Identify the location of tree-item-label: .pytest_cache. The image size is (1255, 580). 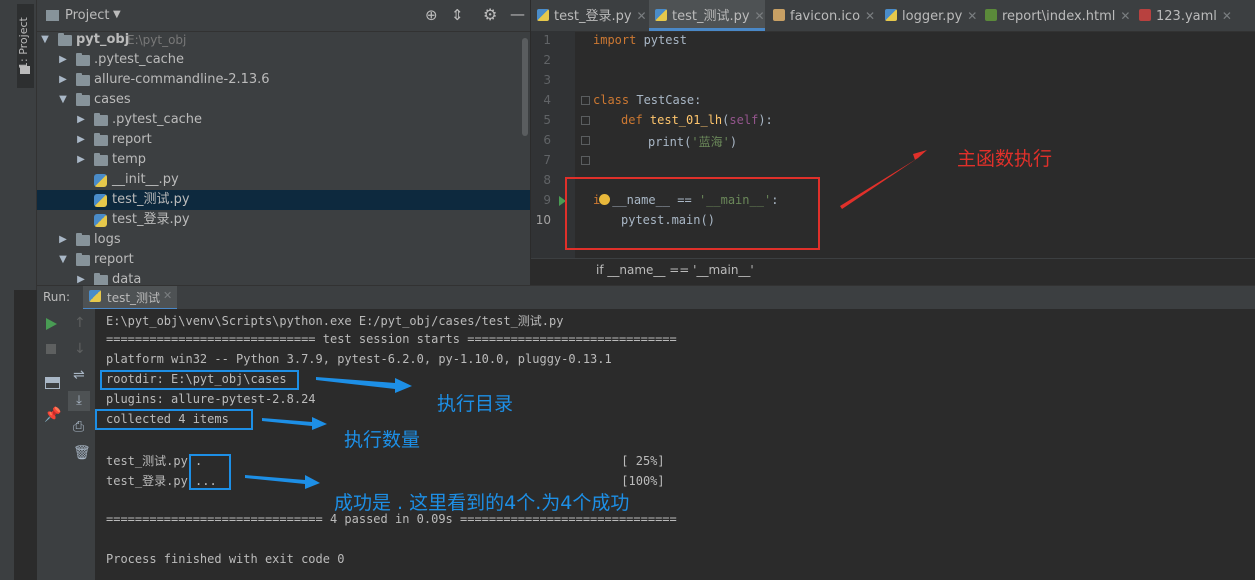
(157, 119).